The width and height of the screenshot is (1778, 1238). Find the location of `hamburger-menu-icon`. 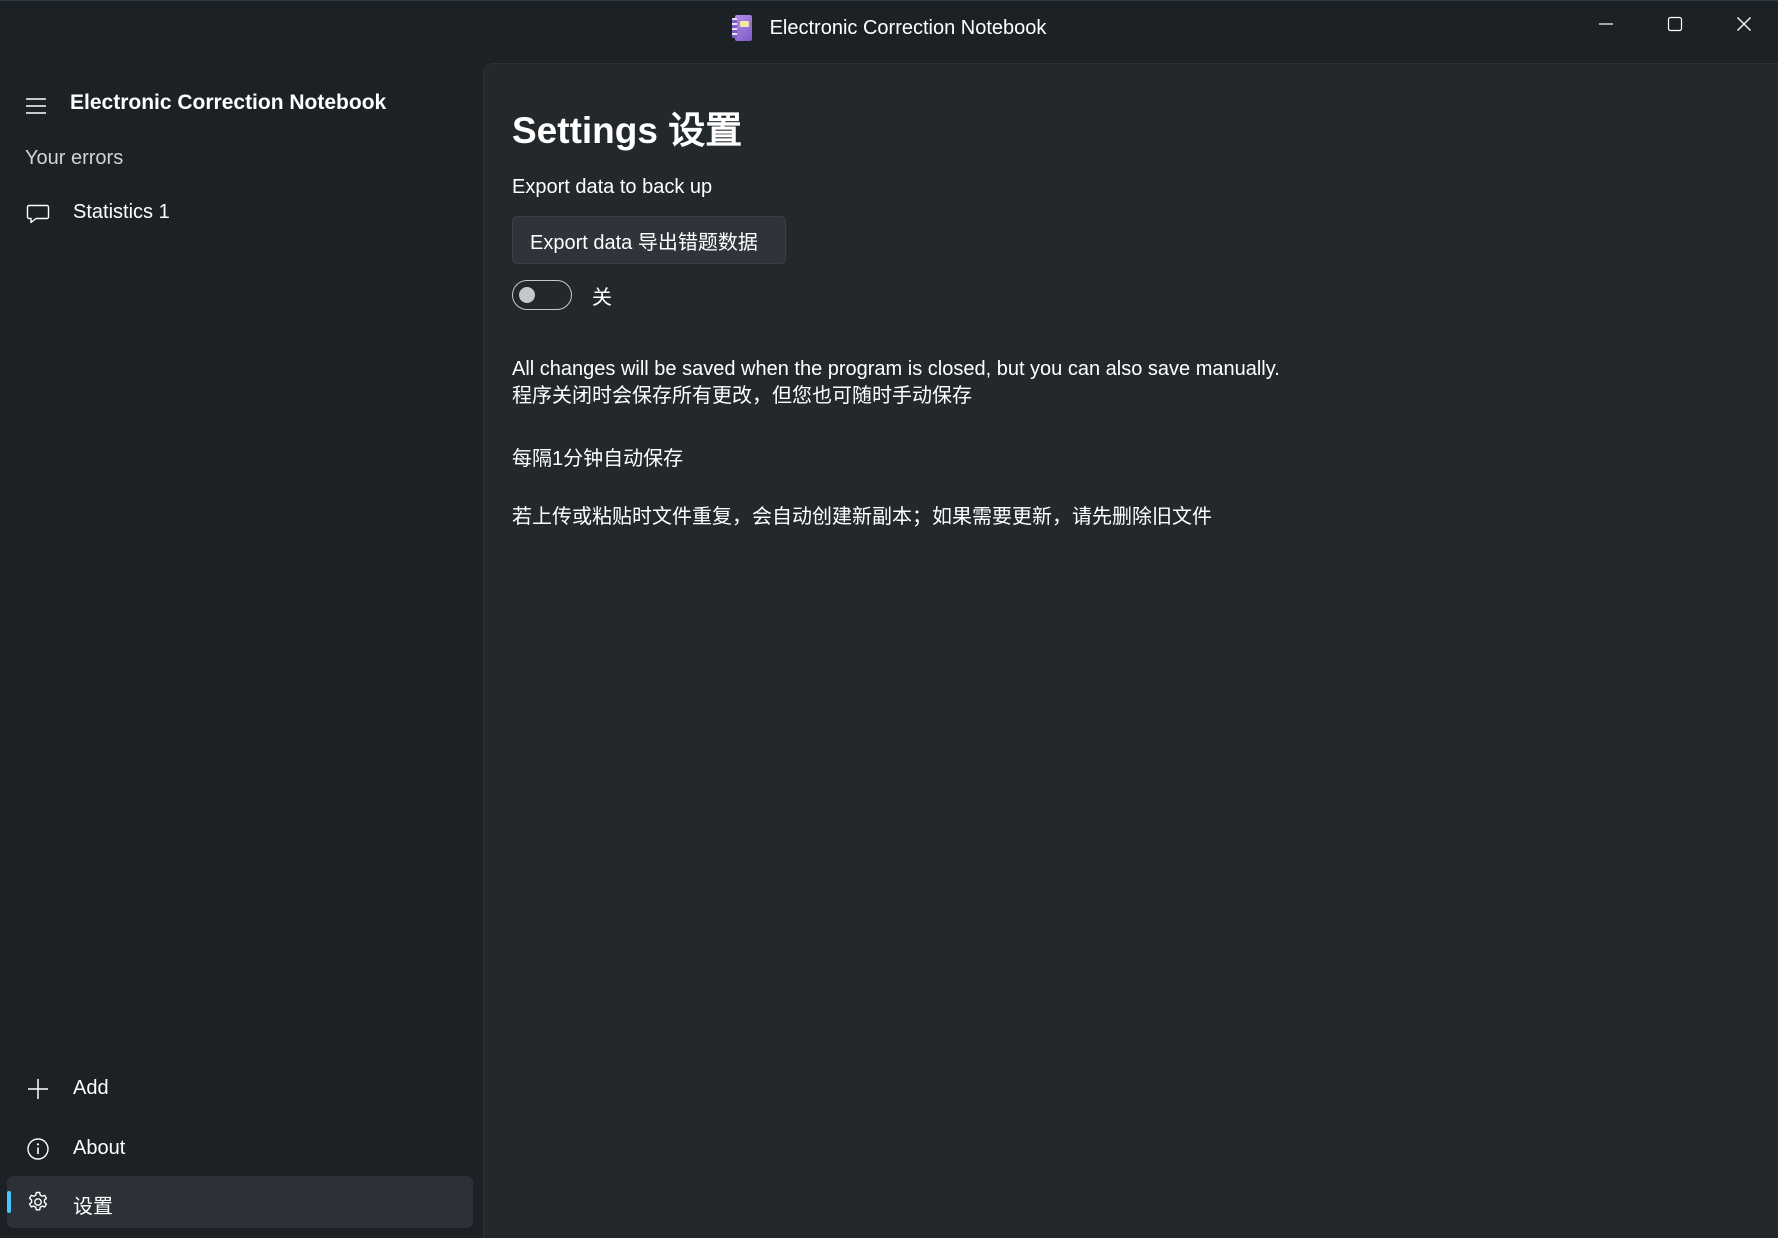

hamburger-menu-icon is located at coordinates (36, 106).